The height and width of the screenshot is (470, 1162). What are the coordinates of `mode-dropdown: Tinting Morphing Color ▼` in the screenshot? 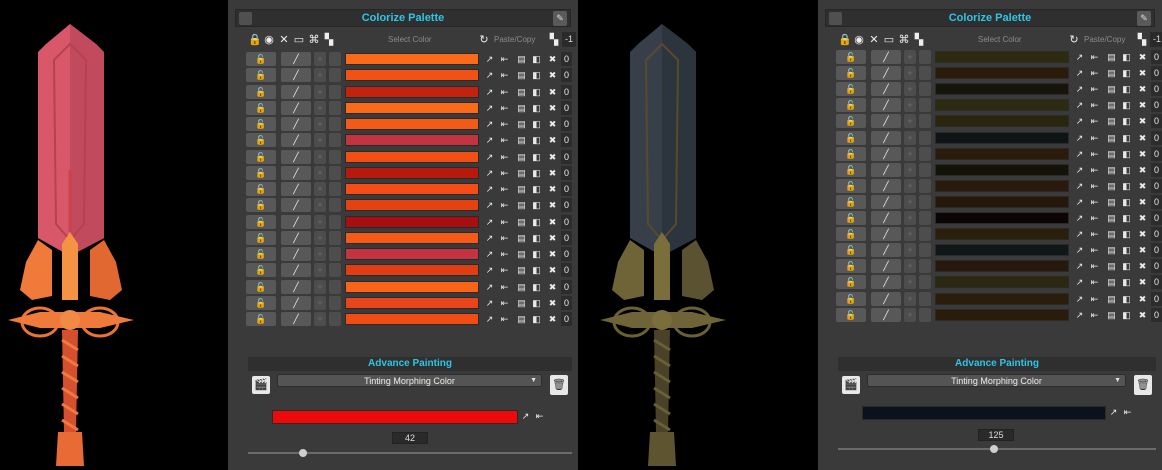 It's located at (409, 380).